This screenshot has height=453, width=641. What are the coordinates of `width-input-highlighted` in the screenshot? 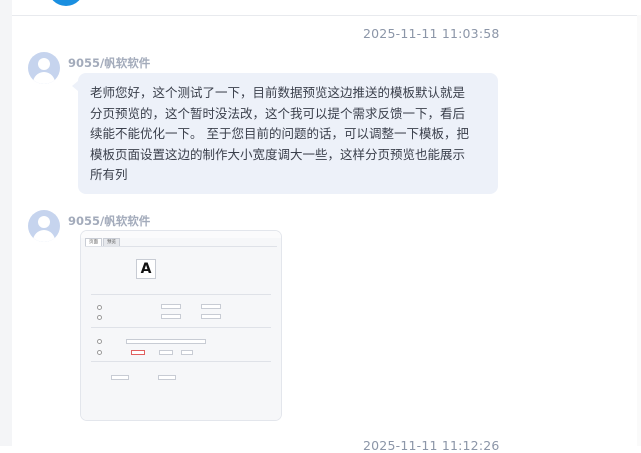 It's located at (138, 352).